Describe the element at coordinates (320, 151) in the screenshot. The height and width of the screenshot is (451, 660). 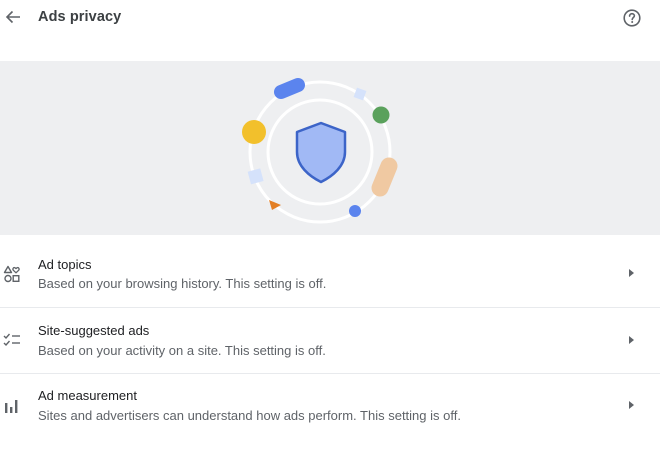
I see `shield-privacy-illustration` at that location.